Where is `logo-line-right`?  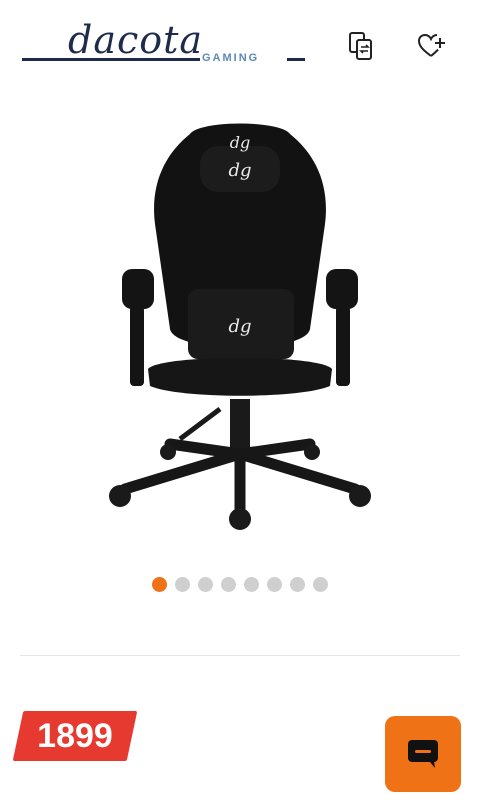 logo-line-right is located at coordinates (296, 59).